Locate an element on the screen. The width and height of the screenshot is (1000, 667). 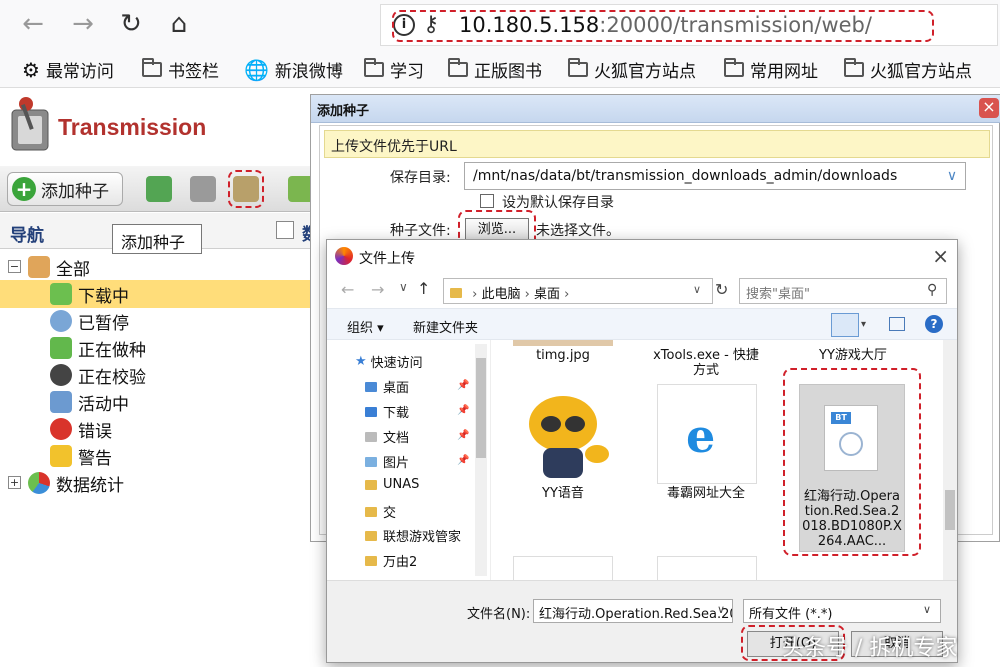
file-thumbnail is located at coordinates (707, 568).